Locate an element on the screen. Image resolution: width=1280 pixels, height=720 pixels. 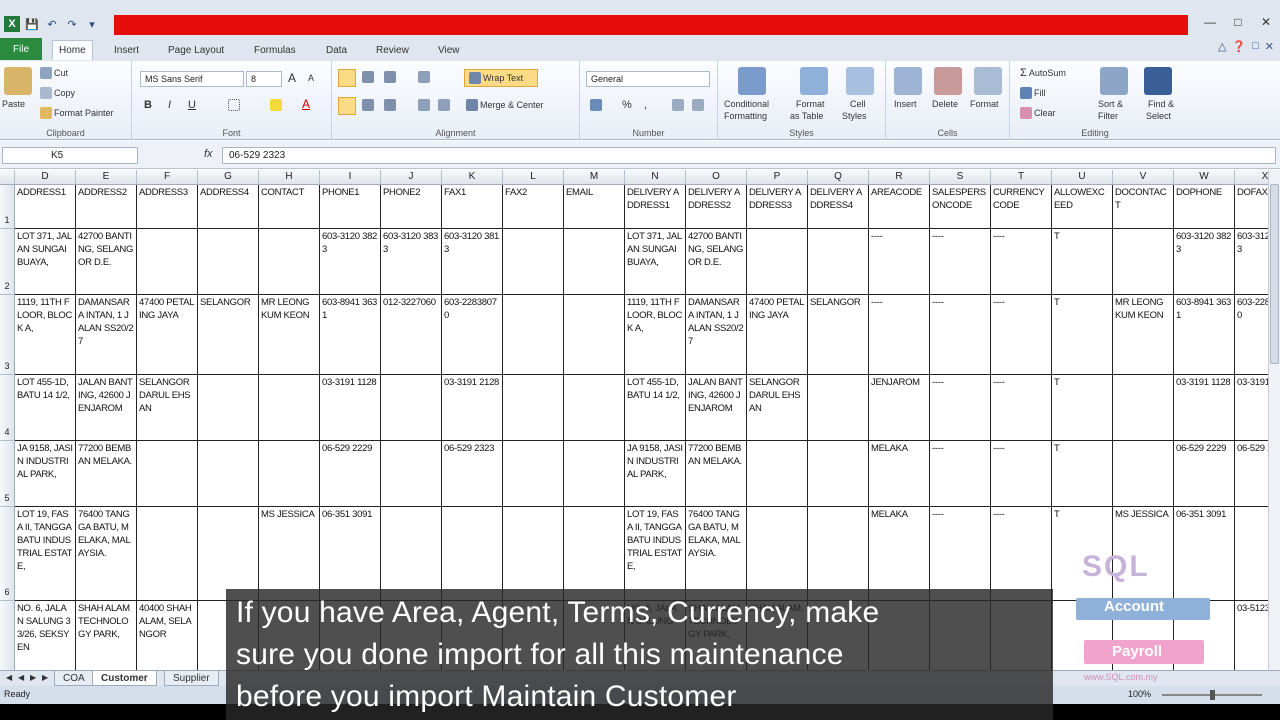
column-header-l: L is located at coordinates (533, 177).